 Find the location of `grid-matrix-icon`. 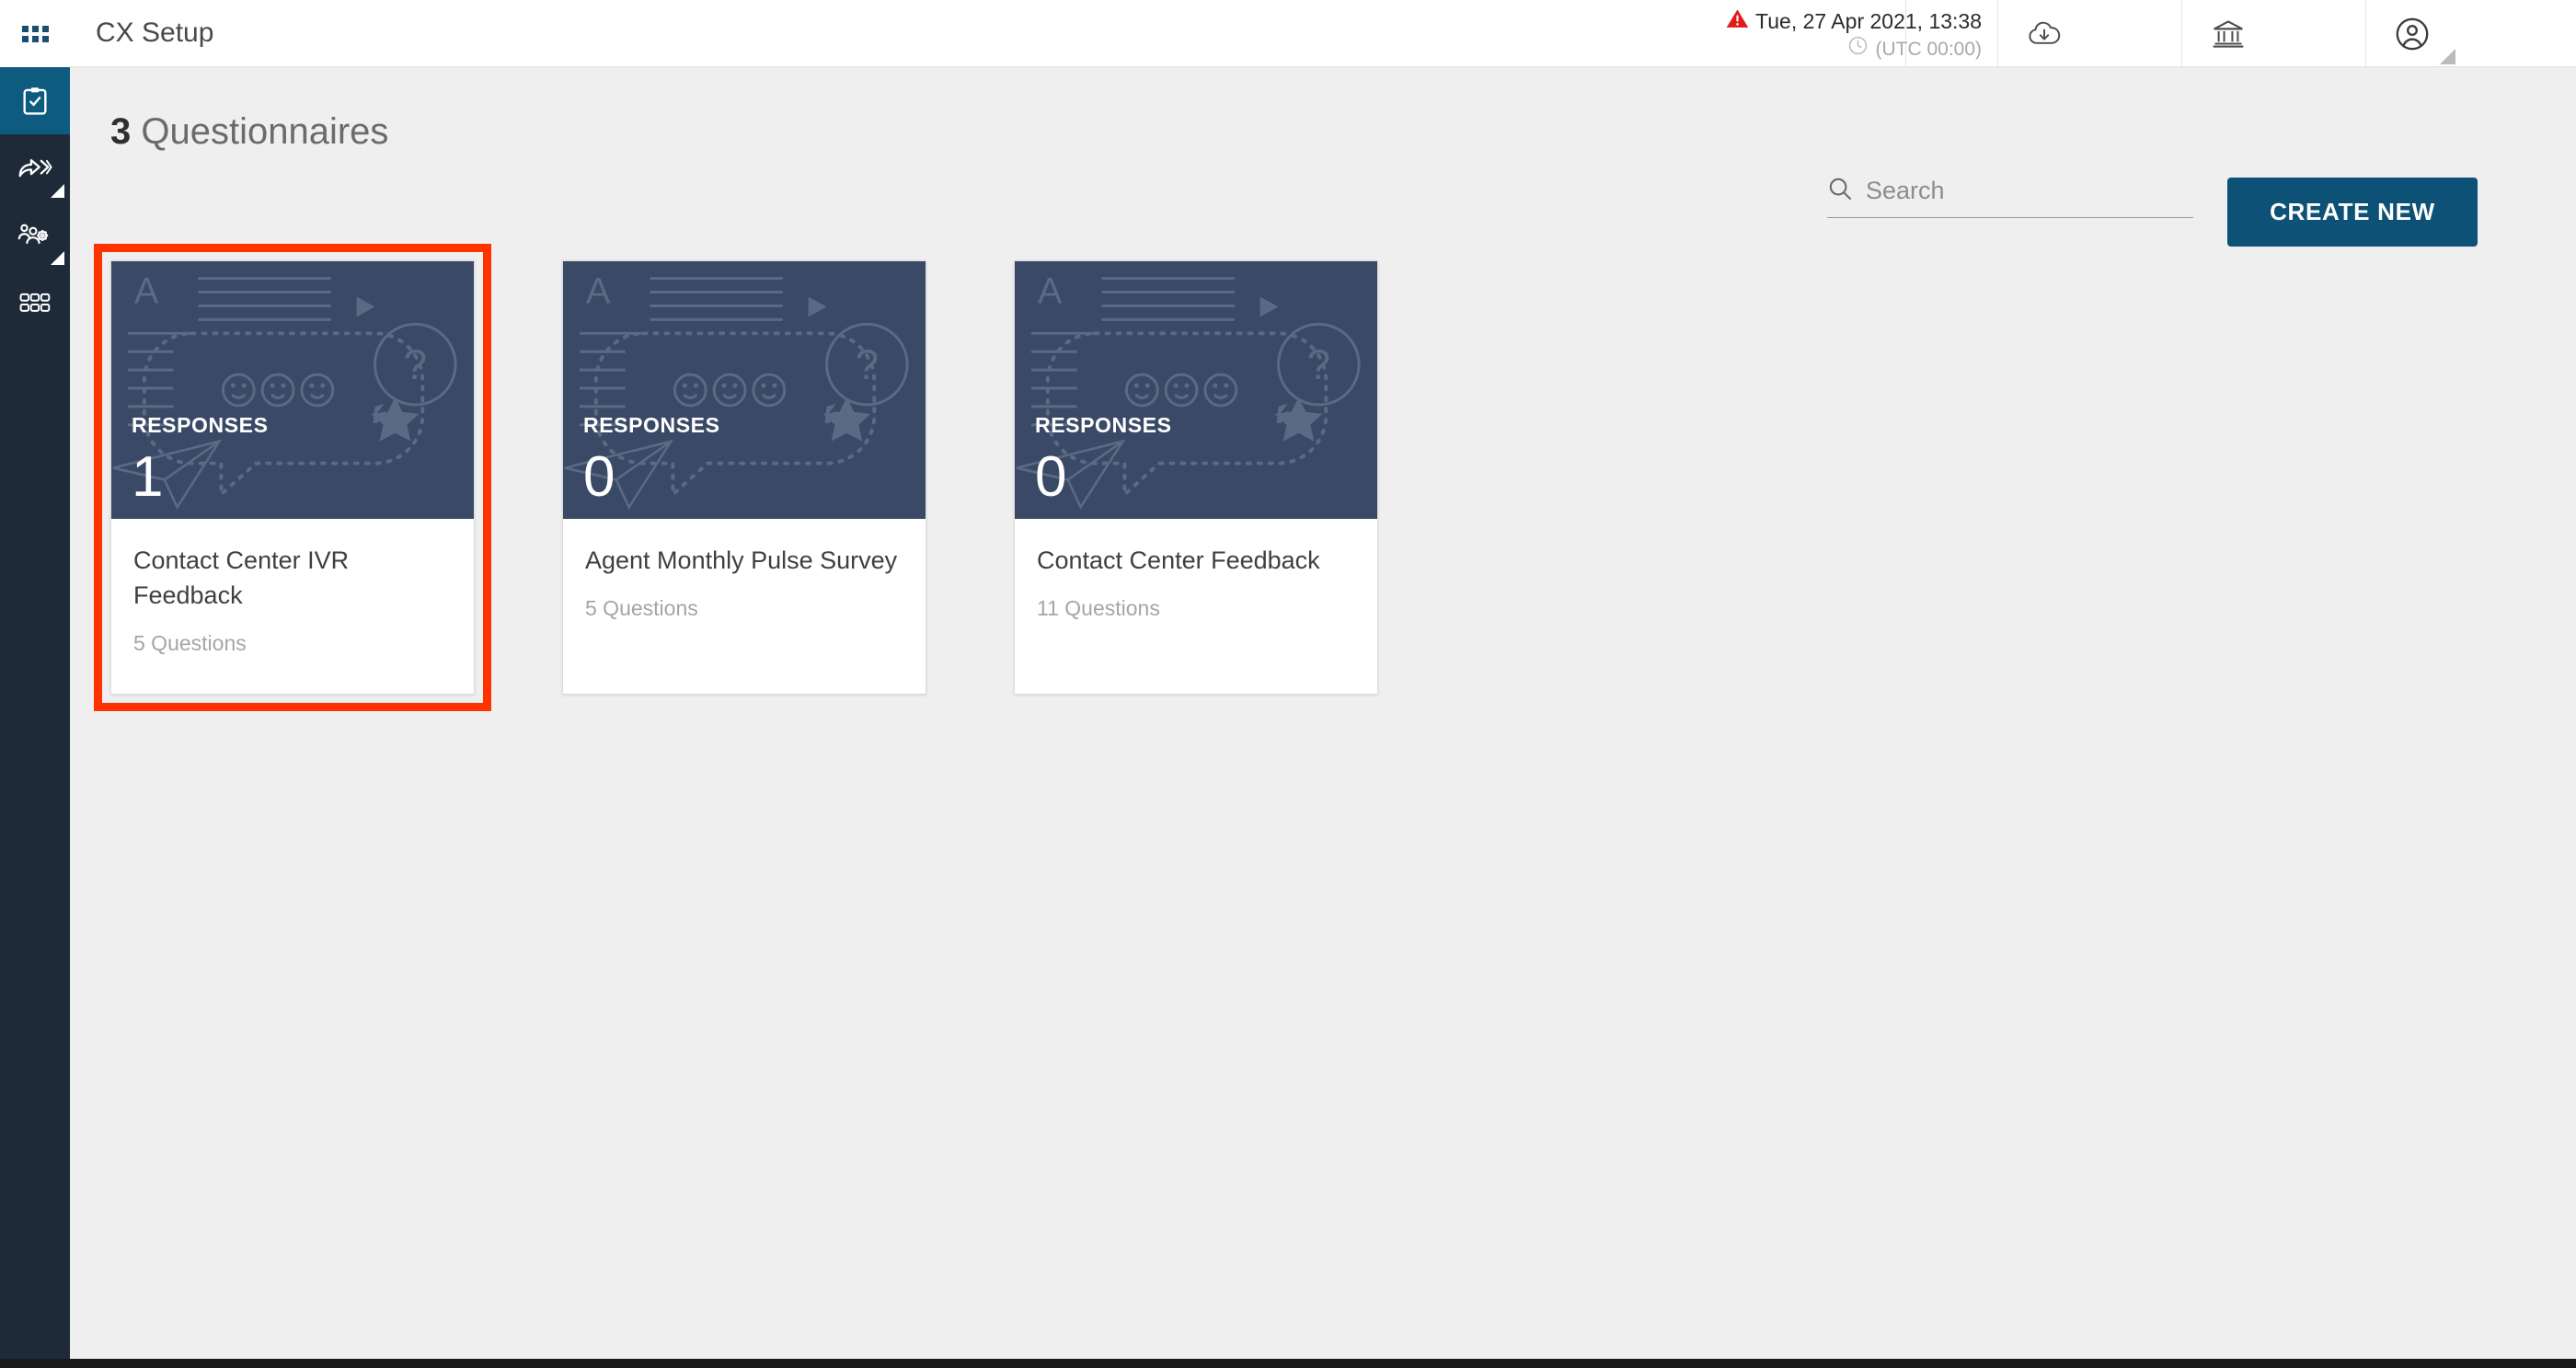

grid-matrix-icon is located at coordinates (35, 303).